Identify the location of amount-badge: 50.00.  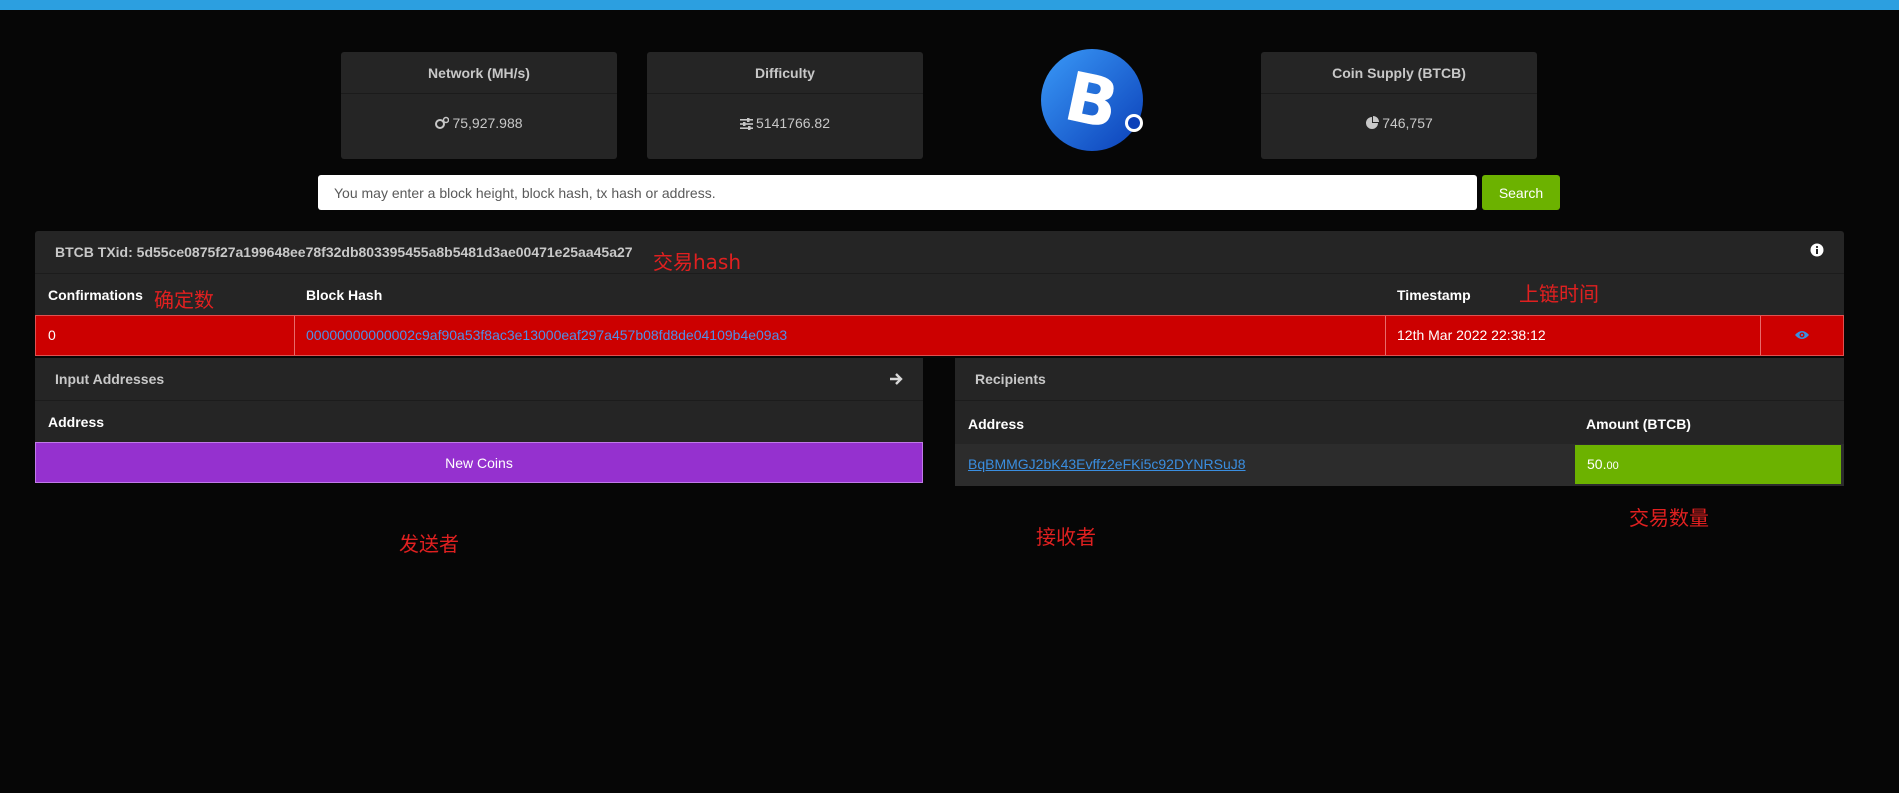
(1708, 464).